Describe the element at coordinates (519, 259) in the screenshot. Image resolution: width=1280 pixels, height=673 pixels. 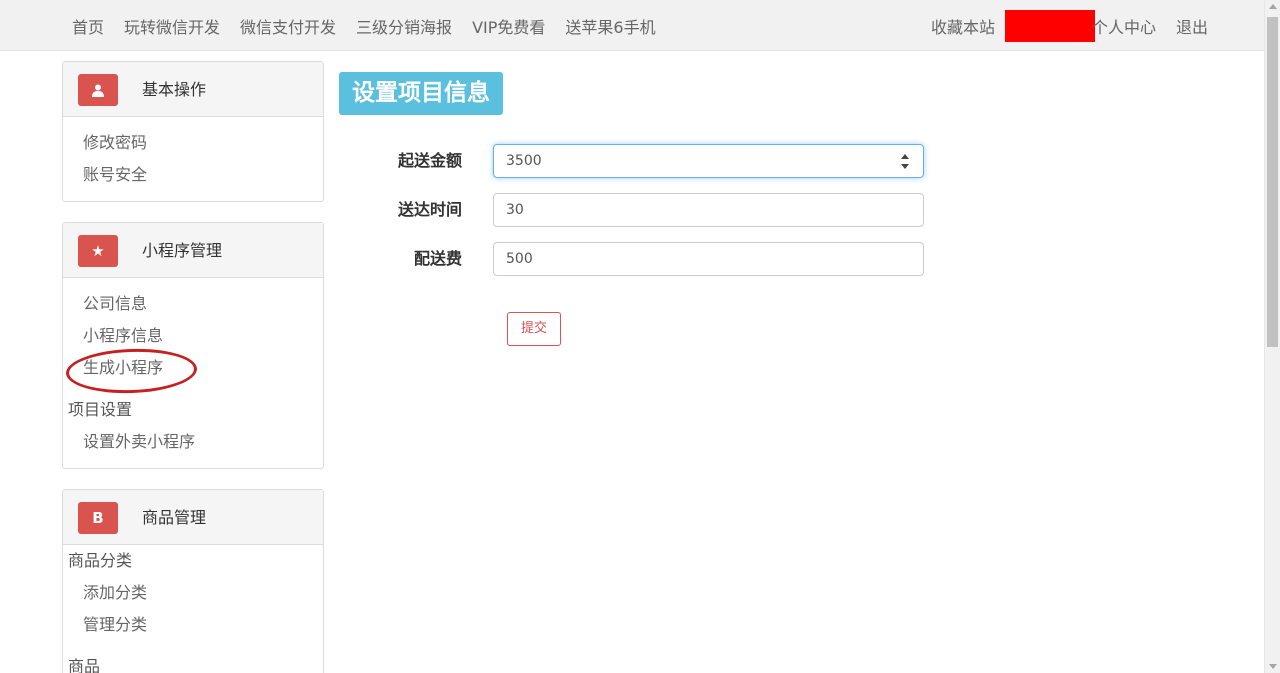
I see `fee-value: 500` at that location.